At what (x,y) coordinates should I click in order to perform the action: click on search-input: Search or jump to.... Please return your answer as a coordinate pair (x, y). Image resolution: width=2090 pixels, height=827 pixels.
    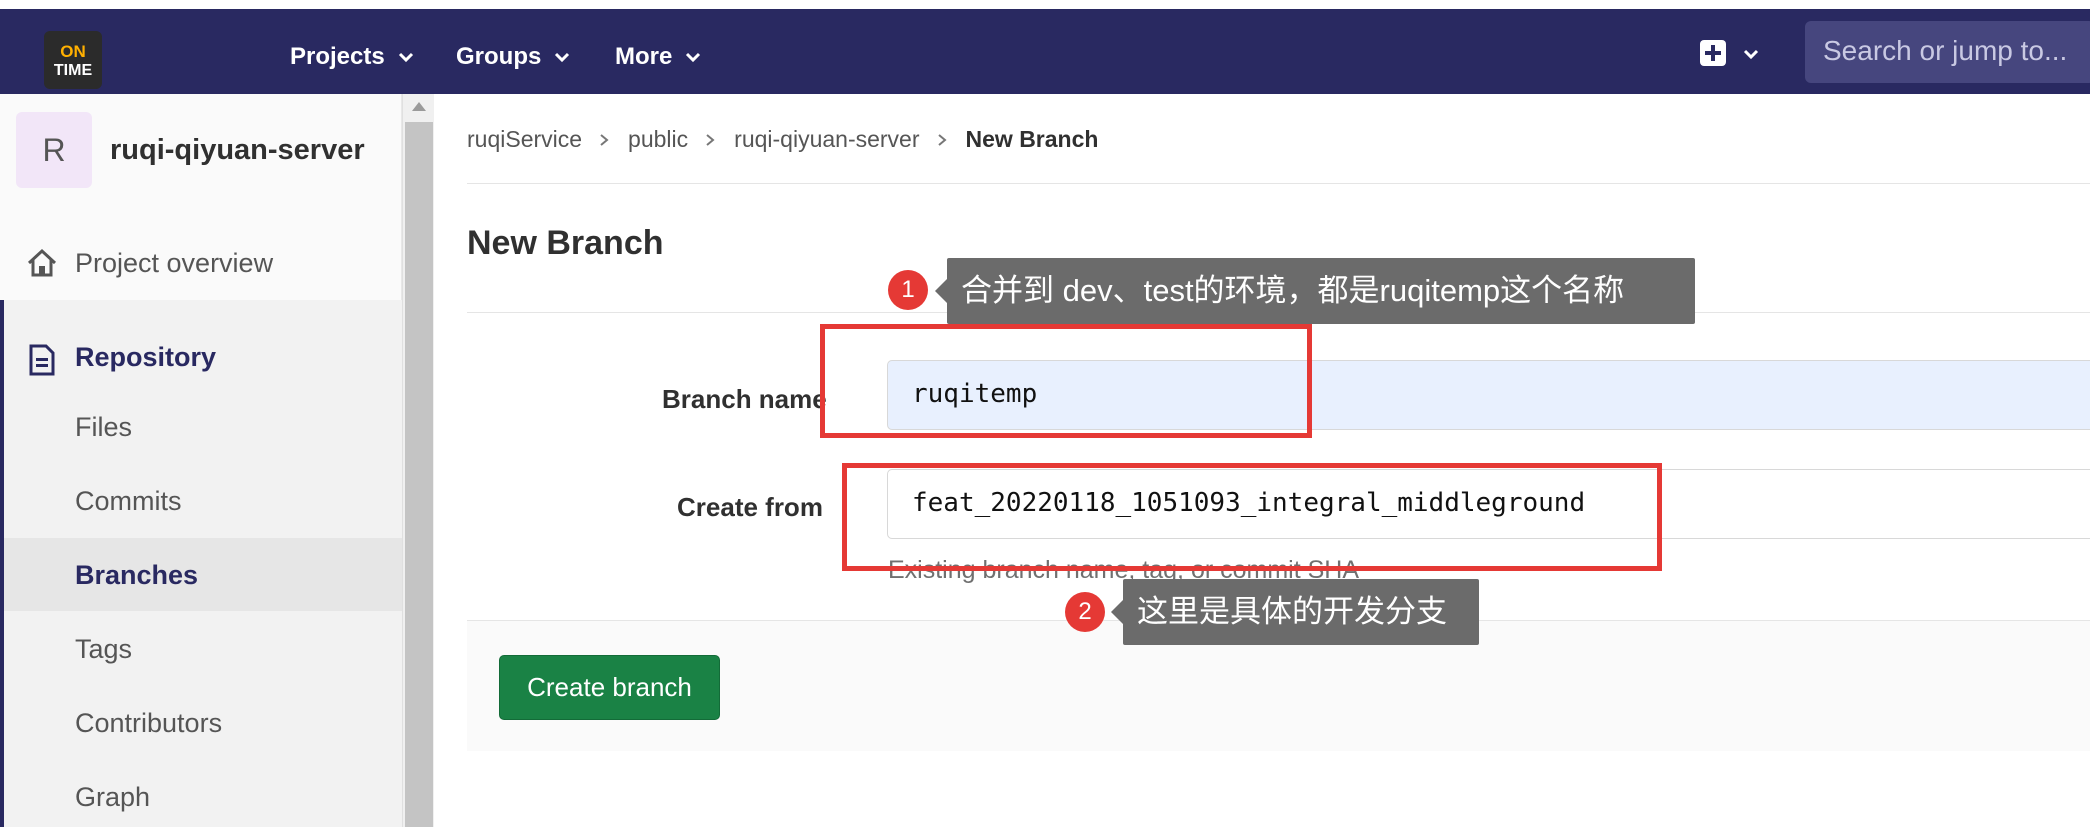
    Looking at the image, I should click on (1947, 52).